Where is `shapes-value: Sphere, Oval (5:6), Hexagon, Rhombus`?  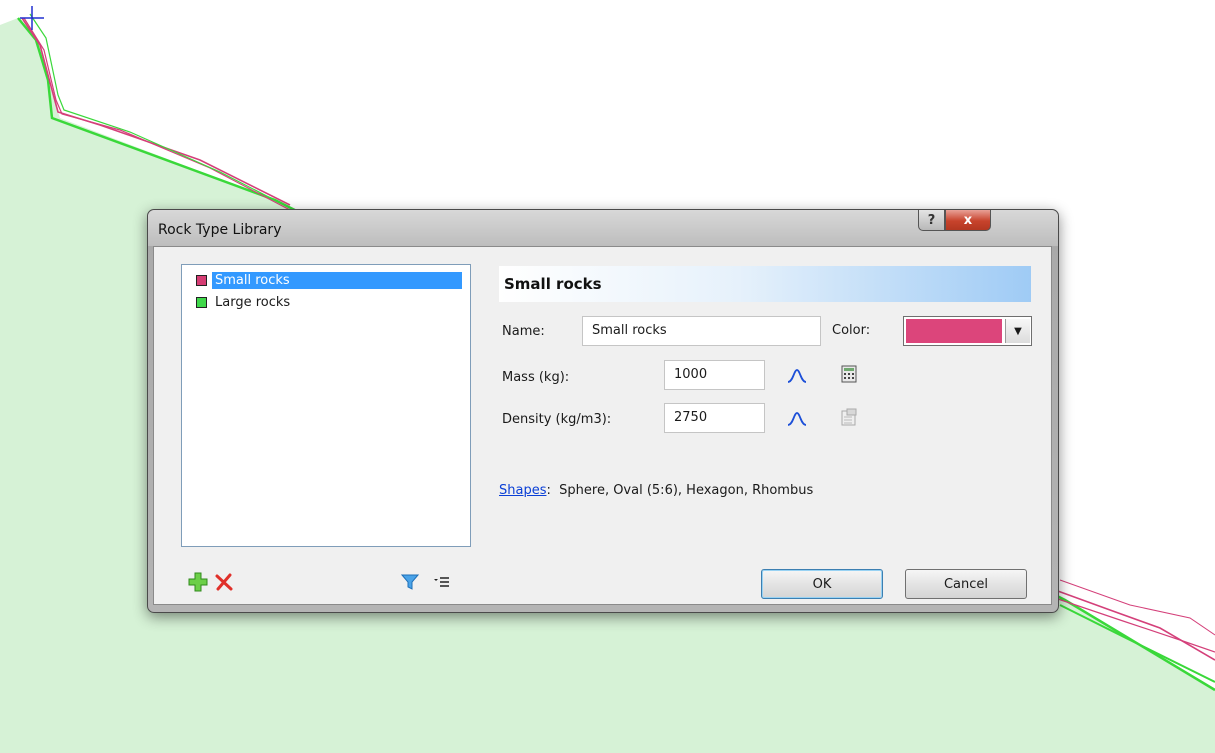
shapes-value: Sphere, Oval (5:6), Hexagon, Rhombus is located at coordinates (686, 490).